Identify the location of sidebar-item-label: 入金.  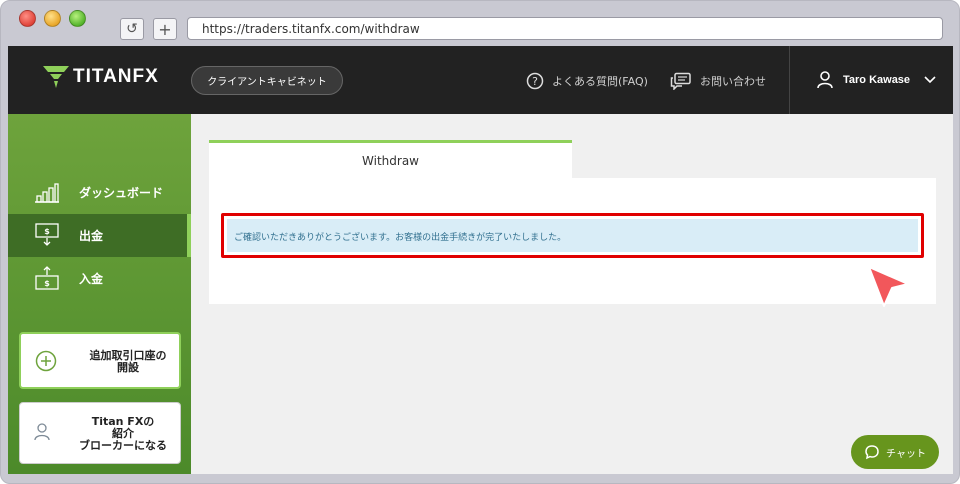
(91, 279).